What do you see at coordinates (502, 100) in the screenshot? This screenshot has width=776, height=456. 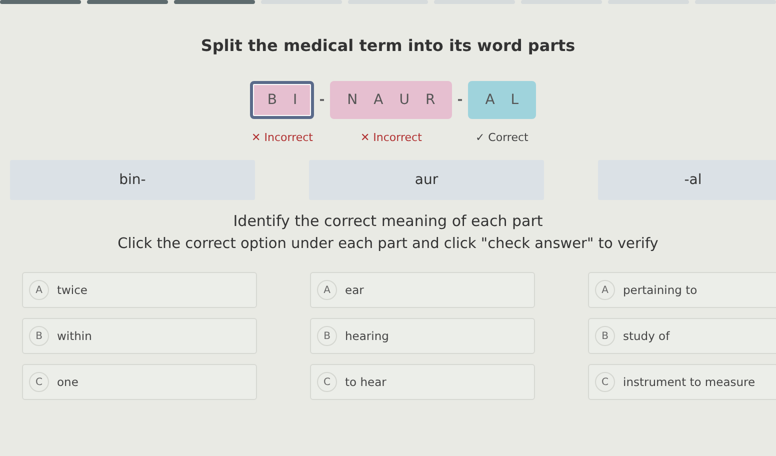 I see `letter-tile: A L` at bounding box center [502, 100].